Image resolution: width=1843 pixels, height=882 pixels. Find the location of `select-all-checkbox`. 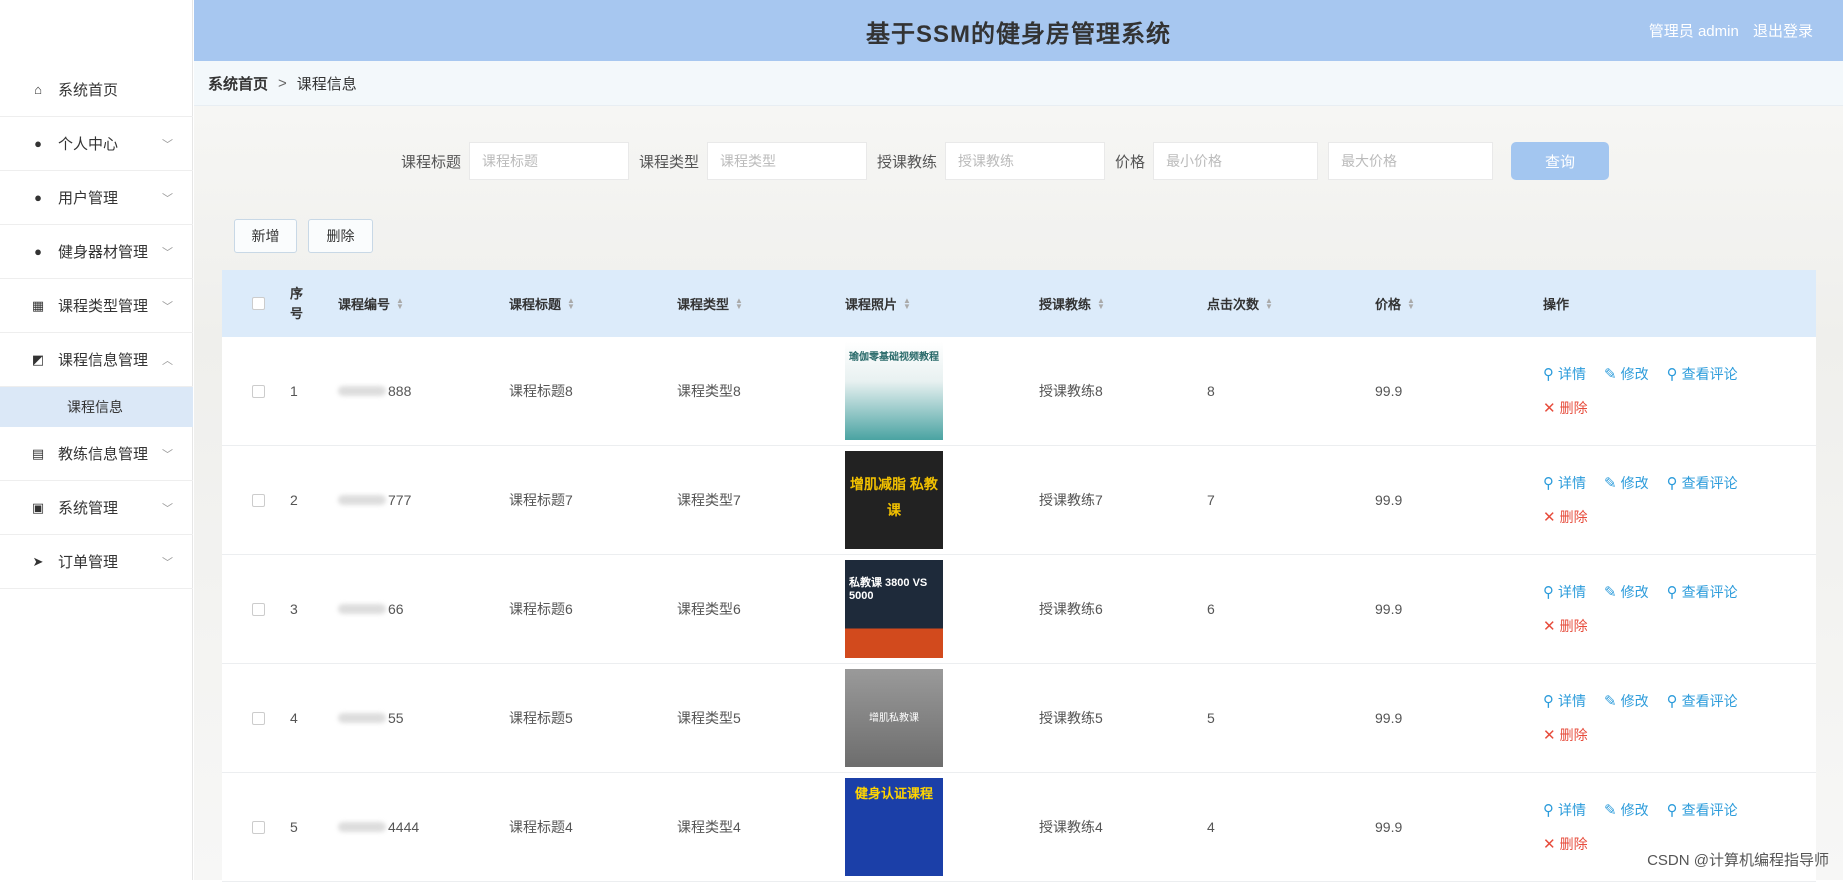

select-all-checkbox is located at coordinates (258, 303).